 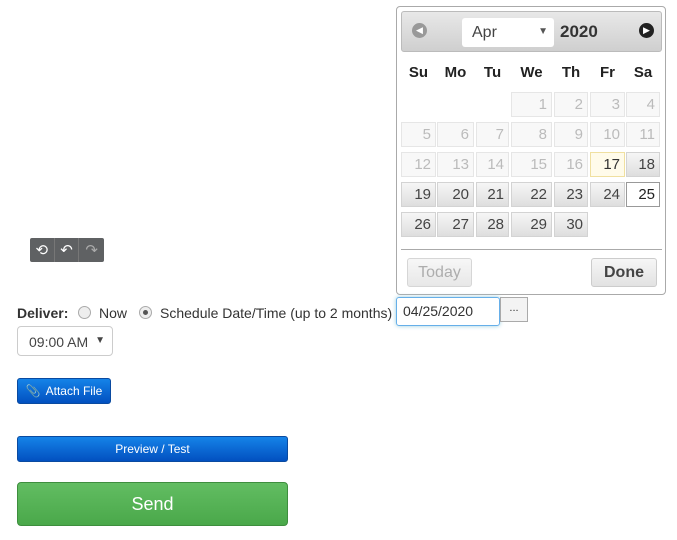 What do you see at coordinates (571, 72) in the screenshot?
I see `weekday-header: Th` at bounding box center [571, 72].